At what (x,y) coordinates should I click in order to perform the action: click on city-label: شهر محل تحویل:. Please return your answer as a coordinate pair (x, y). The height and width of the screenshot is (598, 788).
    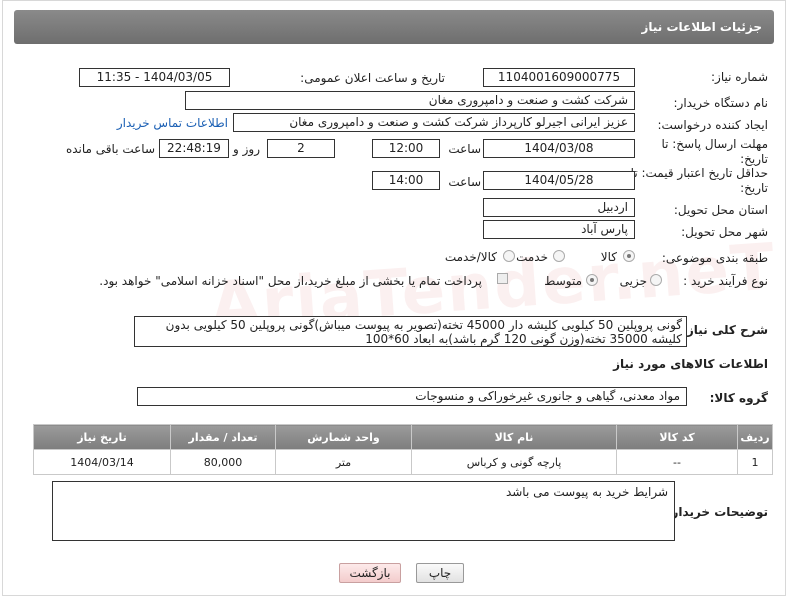
    Looking at the image, I should click on (724, 232).